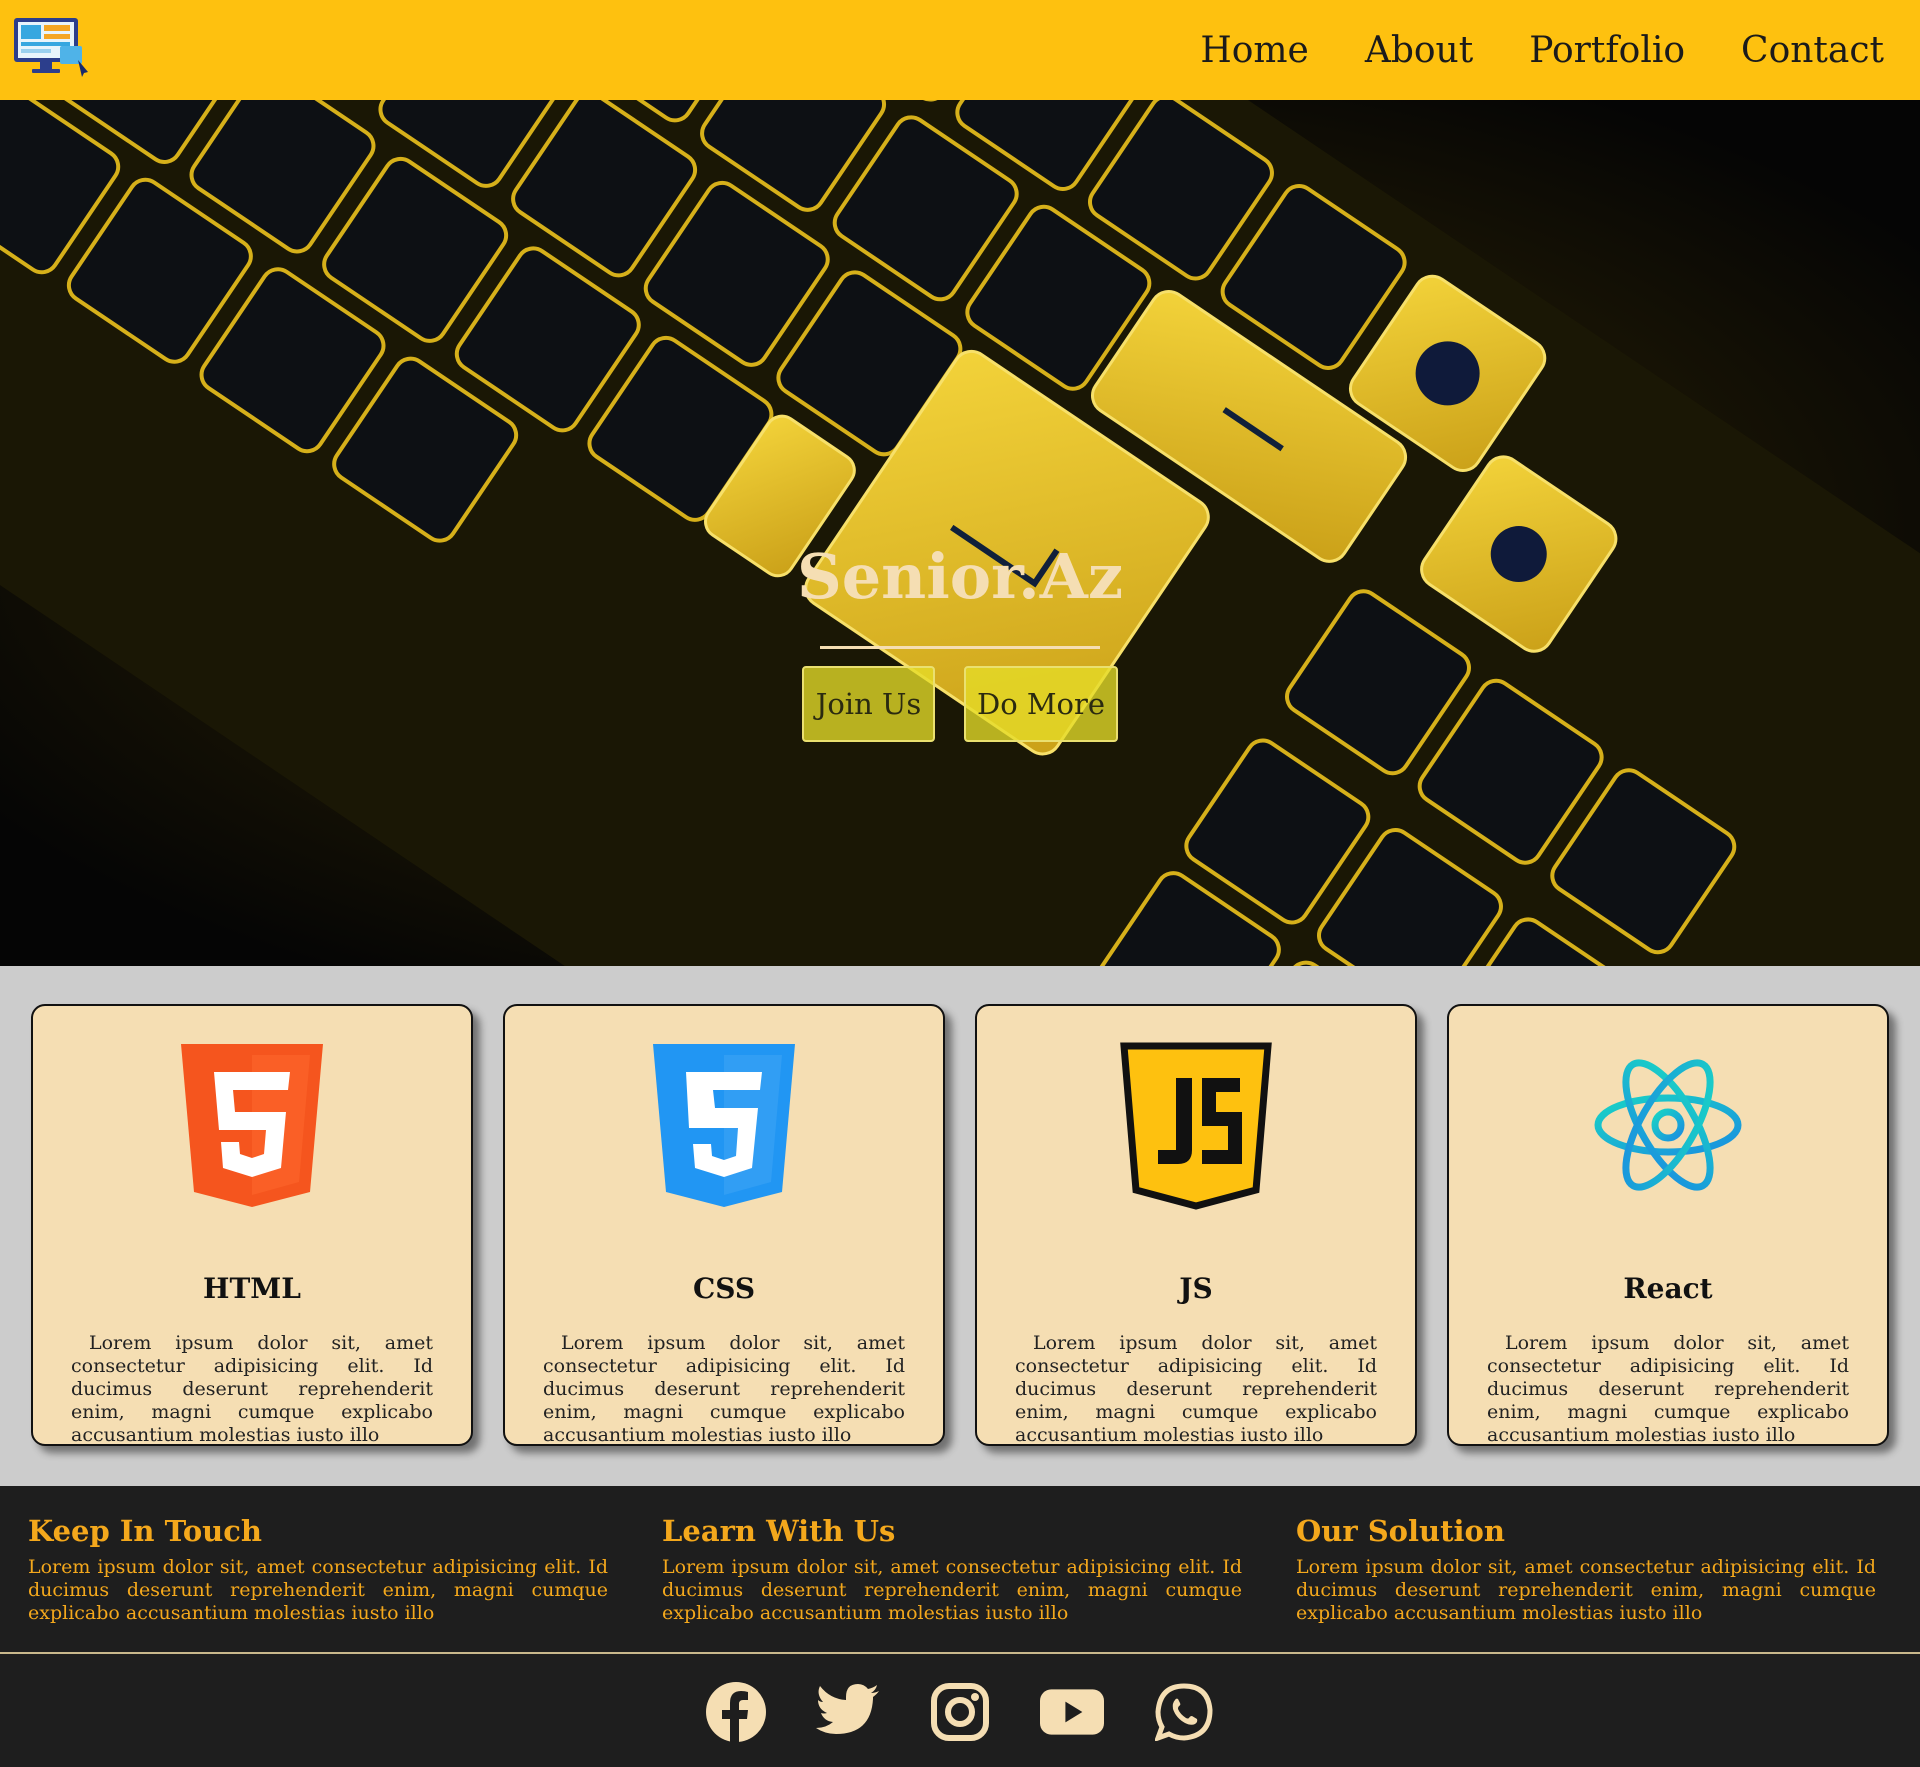  I want to click on card-title: JS, so click(1196, 1288).